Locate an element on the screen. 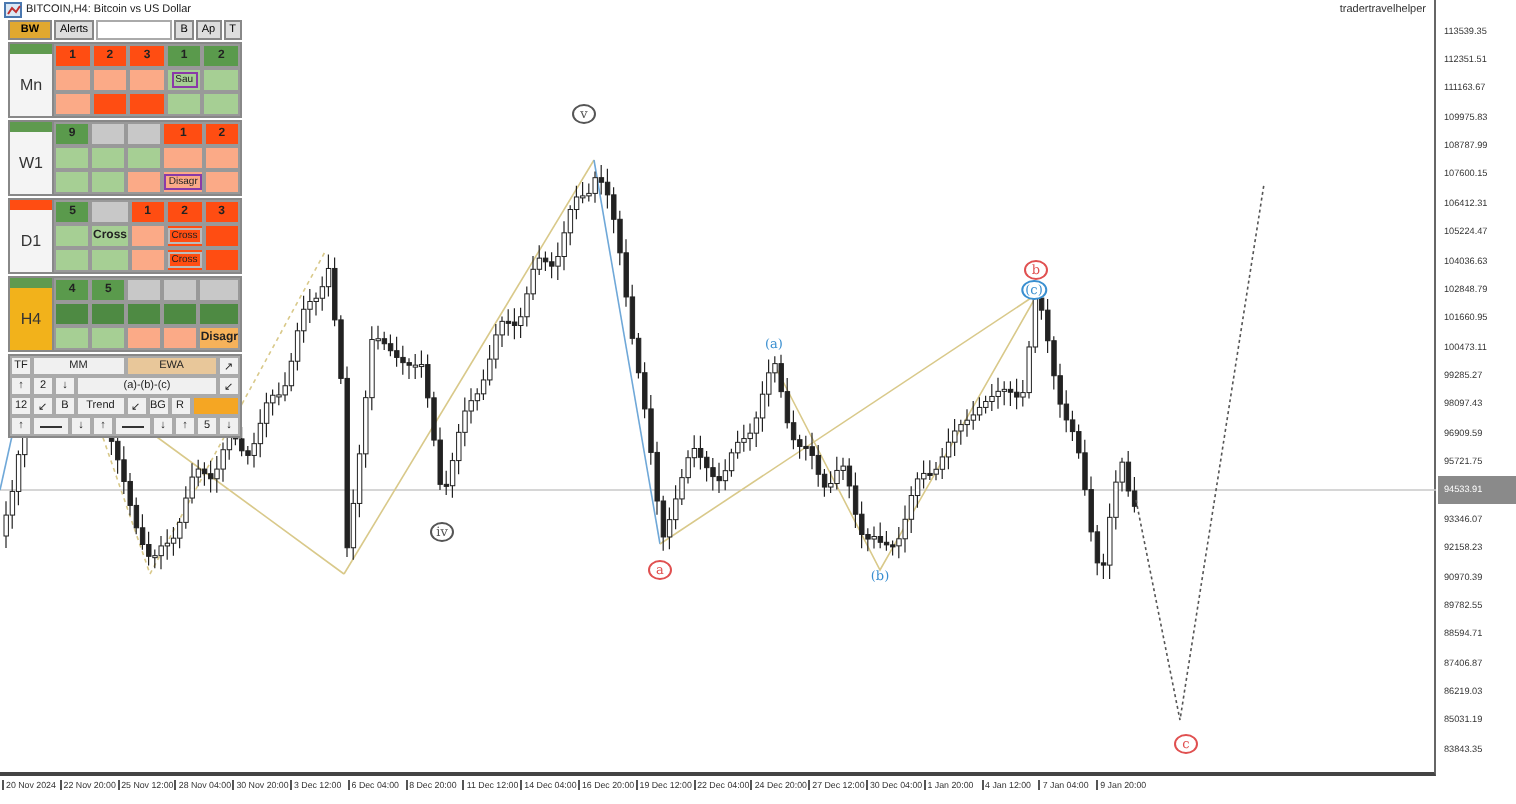  timeframe-label: H4 is located at coordinates (31, 319).